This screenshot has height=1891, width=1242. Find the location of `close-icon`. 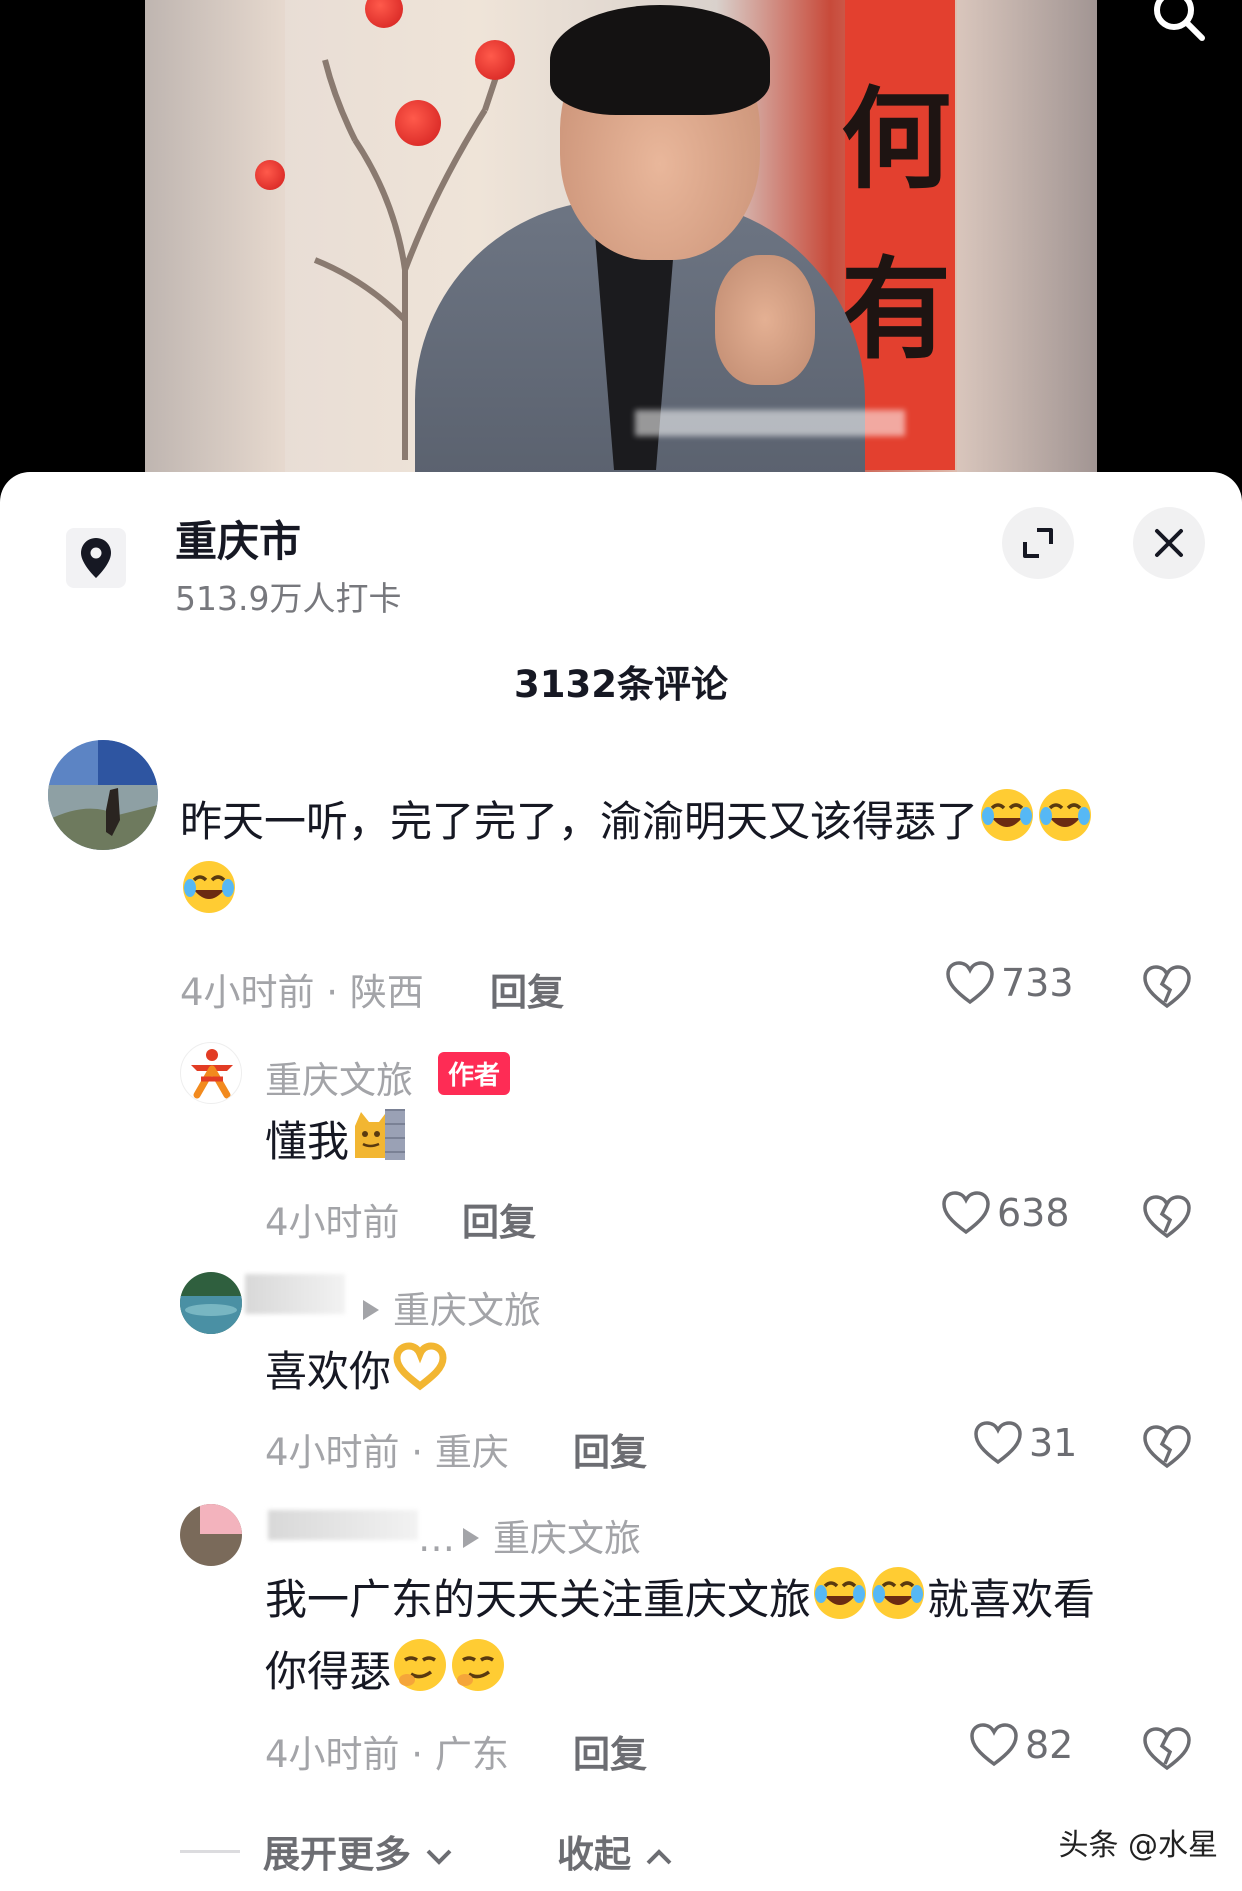

close-icon is located at coordinates (1169, 543).